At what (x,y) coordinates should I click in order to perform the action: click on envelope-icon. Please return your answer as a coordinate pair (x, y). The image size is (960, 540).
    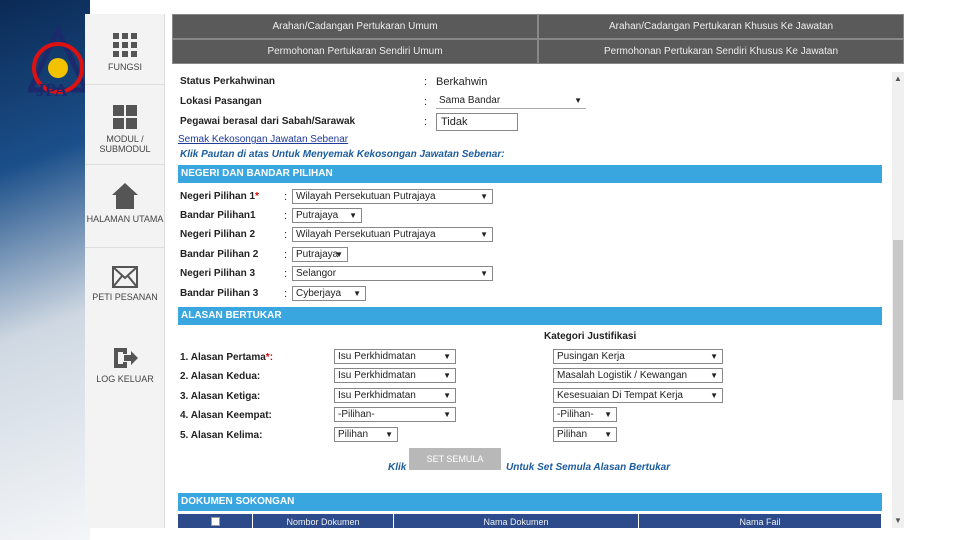
    Looking at the image, I should click on (125, 277).